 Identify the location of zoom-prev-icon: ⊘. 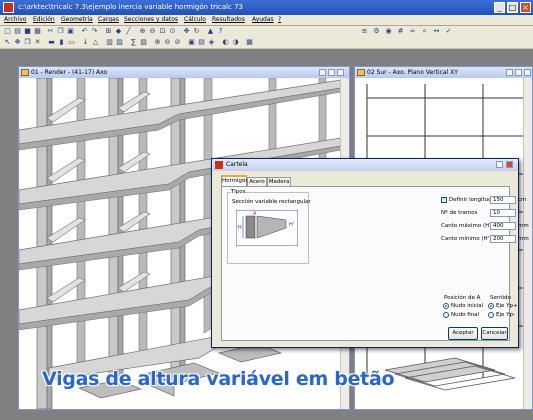
(177, 42).